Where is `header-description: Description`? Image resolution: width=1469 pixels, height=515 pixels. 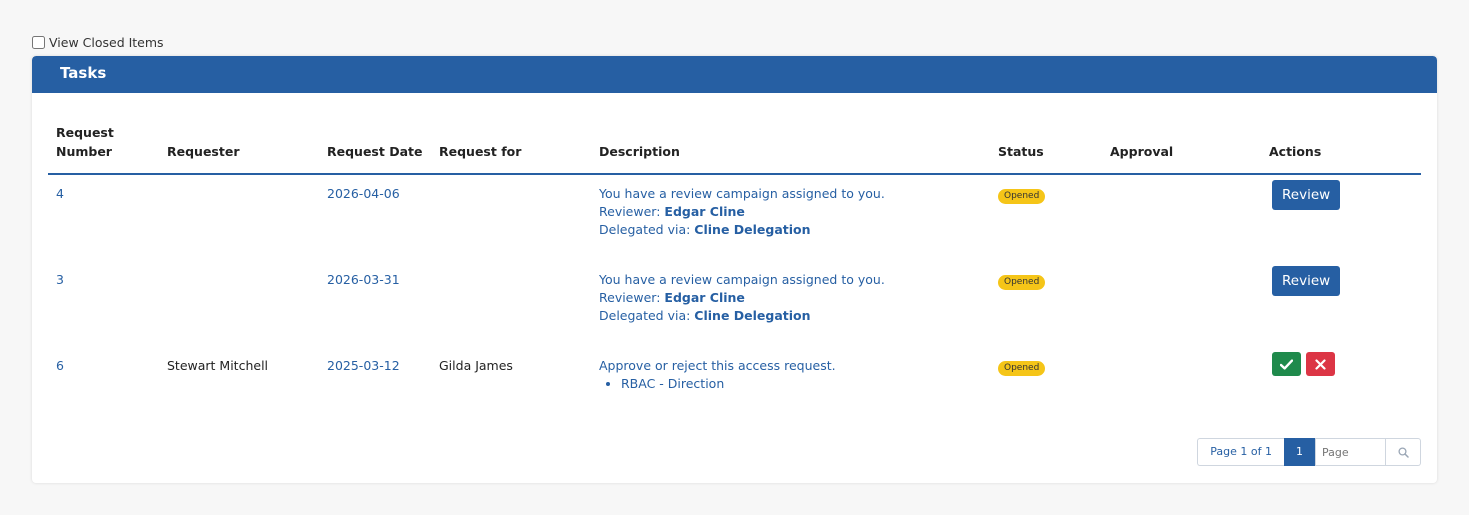
header-description: Description is located at coordinates (790, 149).